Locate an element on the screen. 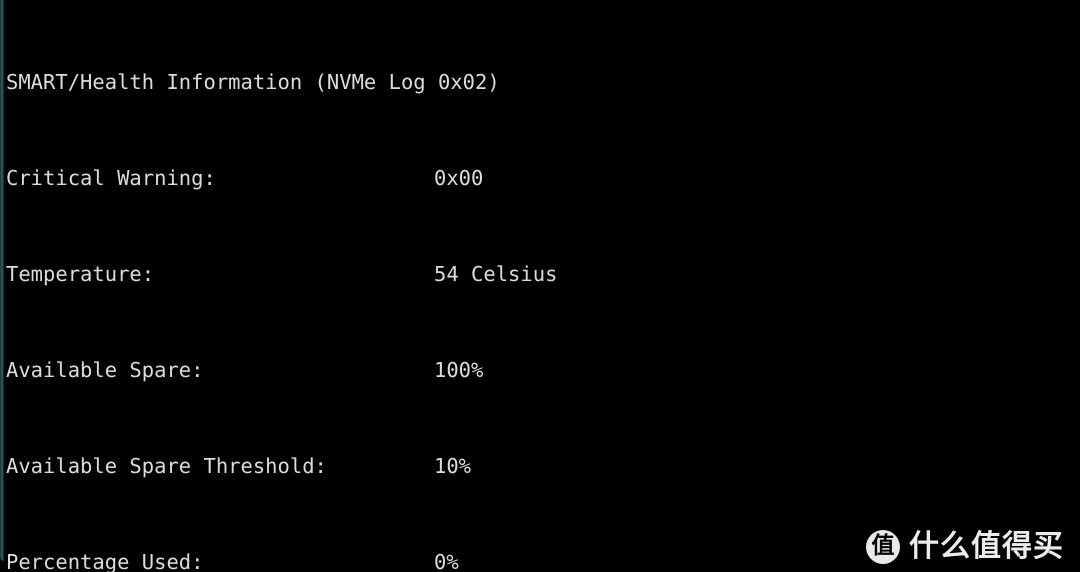  field-row: Available Spare: 100% is located at coordinates (543, 370).